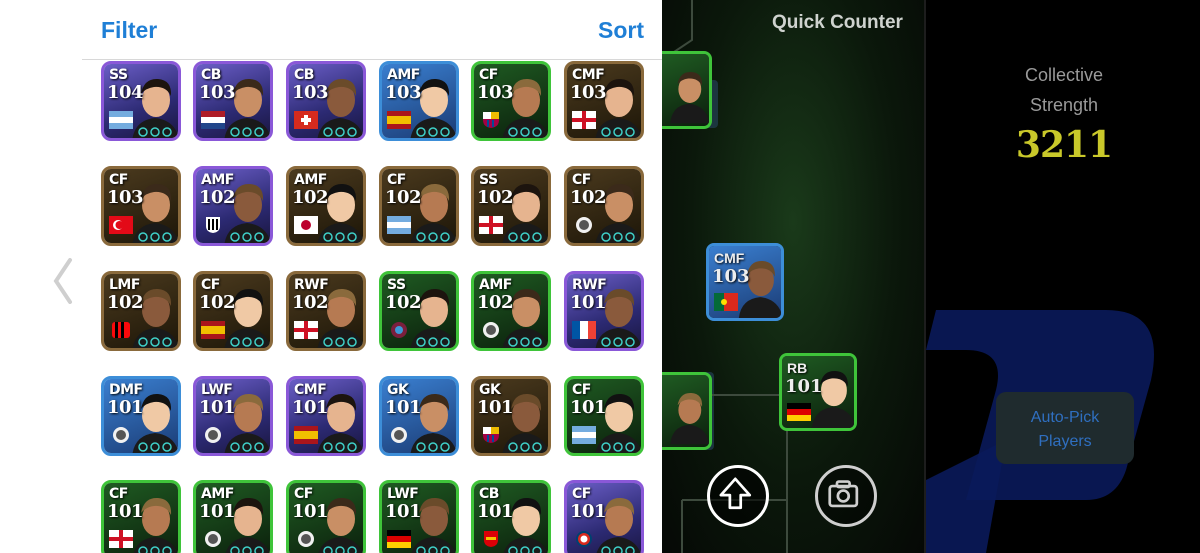 Image resolution: width=1200 pixels, height=553 pixels. I want to click on camera-button, so click(846, 496).